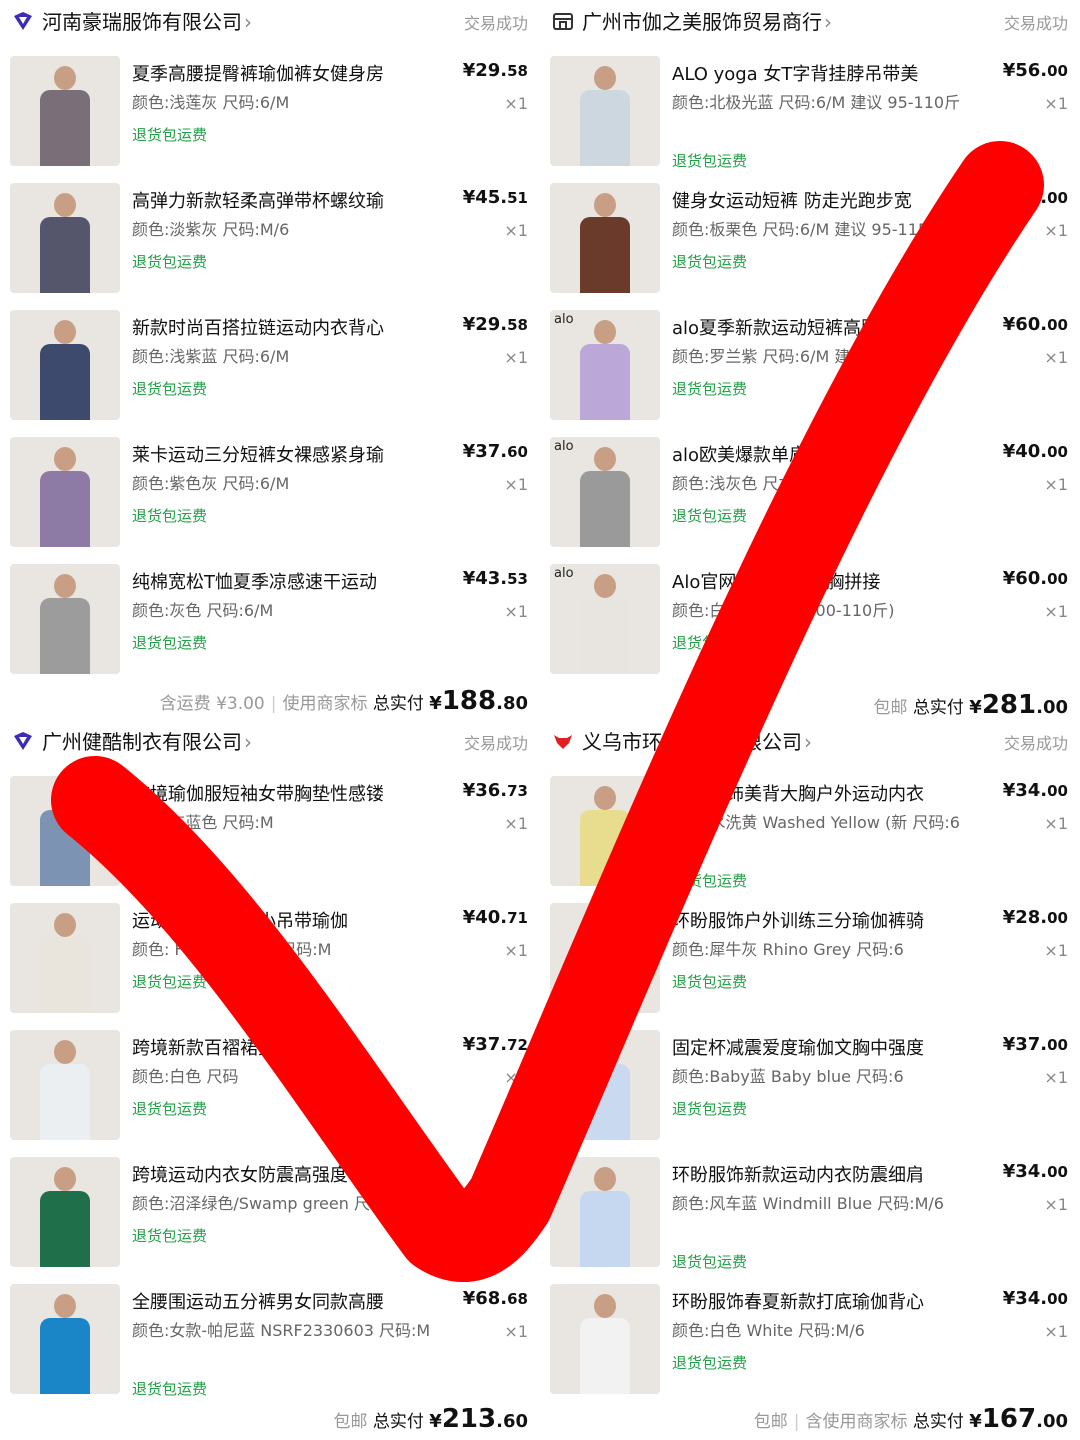 This screenshot has height=1440, width=1080. I want to click on product-price: ¥60.00, so click(1035, 324).